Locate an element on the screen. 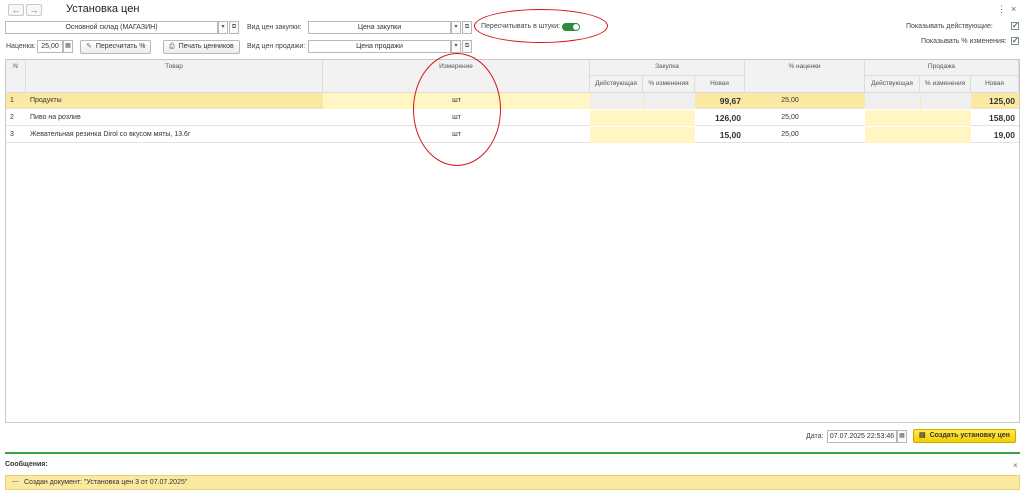 This screenshot has width=1024, height=495. show-change-checkbox: ✓ is located at coordinates (1015, 41).